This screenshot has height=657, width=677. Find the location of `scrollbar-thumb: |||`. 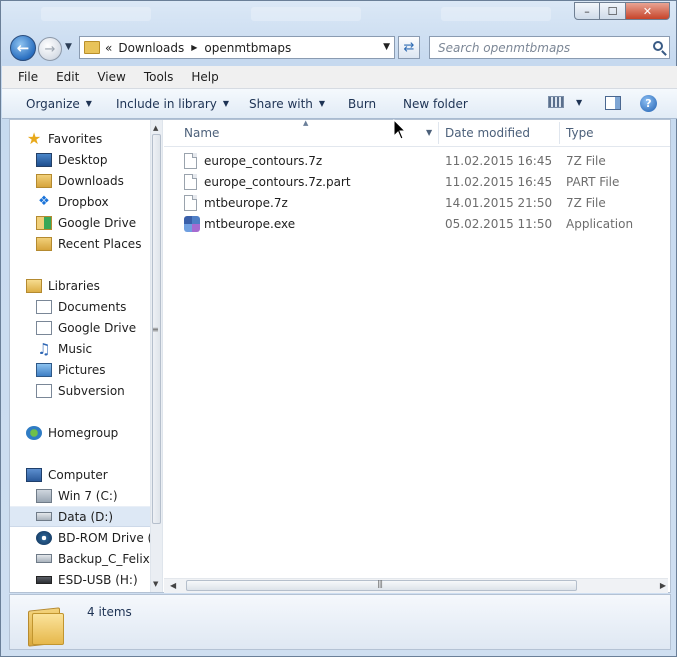

scrollbar-thumb: ||| is located at coordinates (381, 585).